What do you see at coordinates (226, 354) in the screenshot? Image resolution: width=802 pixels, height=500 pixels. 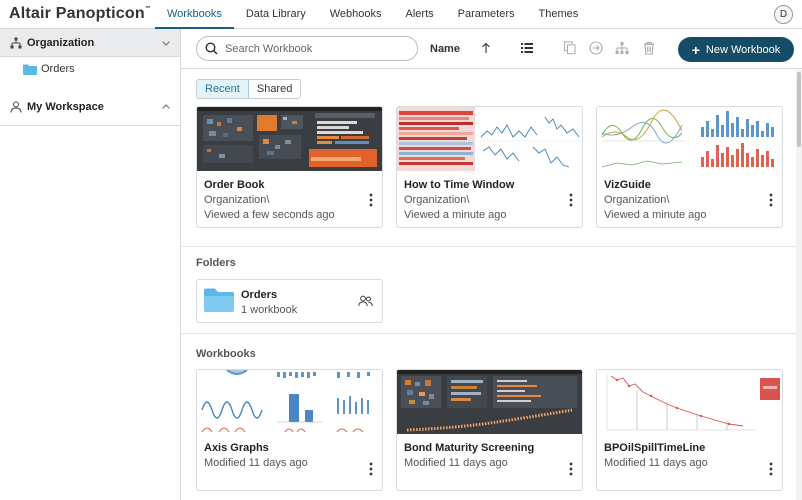 I see `workbooks-heading: Workbooks` at bounding box center [226, 354].